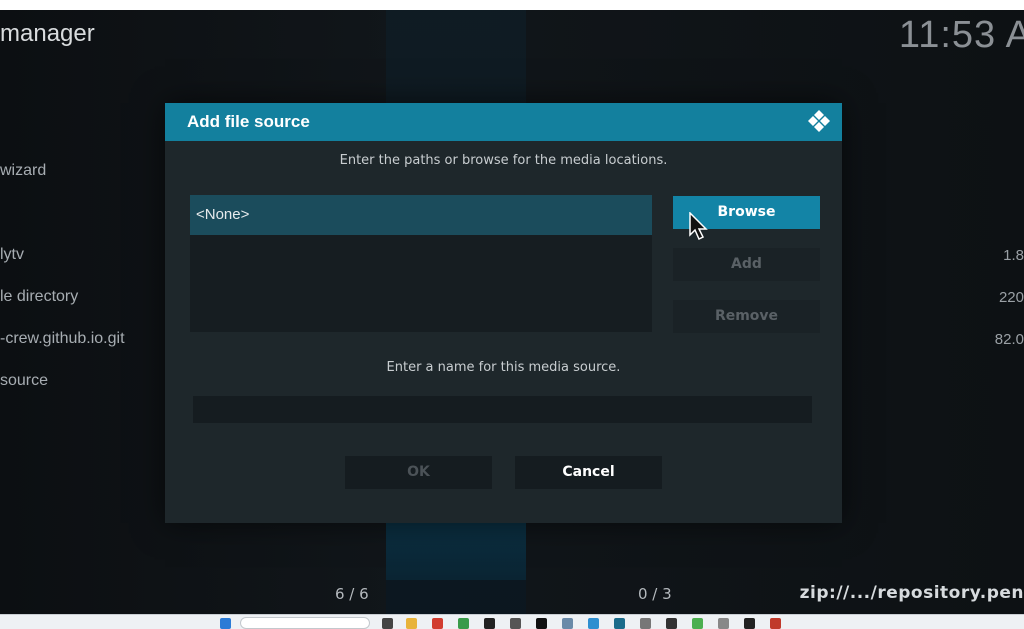  Describe the element at coordinates (418, 472) in the screenshot. I see `ok-button: OK` at that location.